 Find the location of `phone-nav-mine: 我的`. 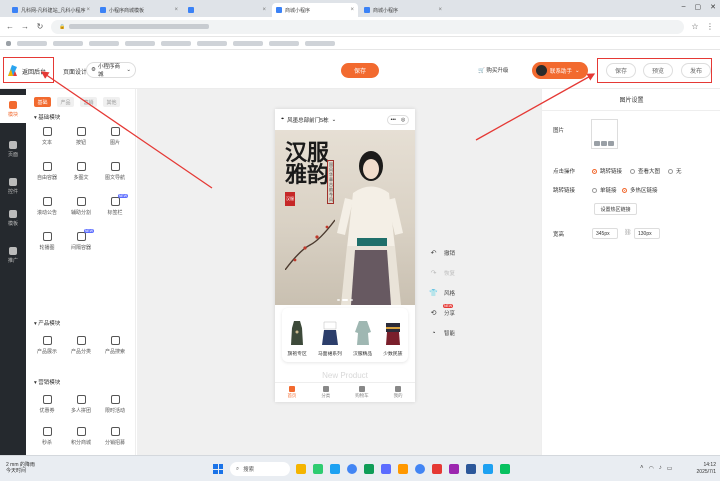

phone-nav-mine: 我的 is located at coordinates (398, 392).